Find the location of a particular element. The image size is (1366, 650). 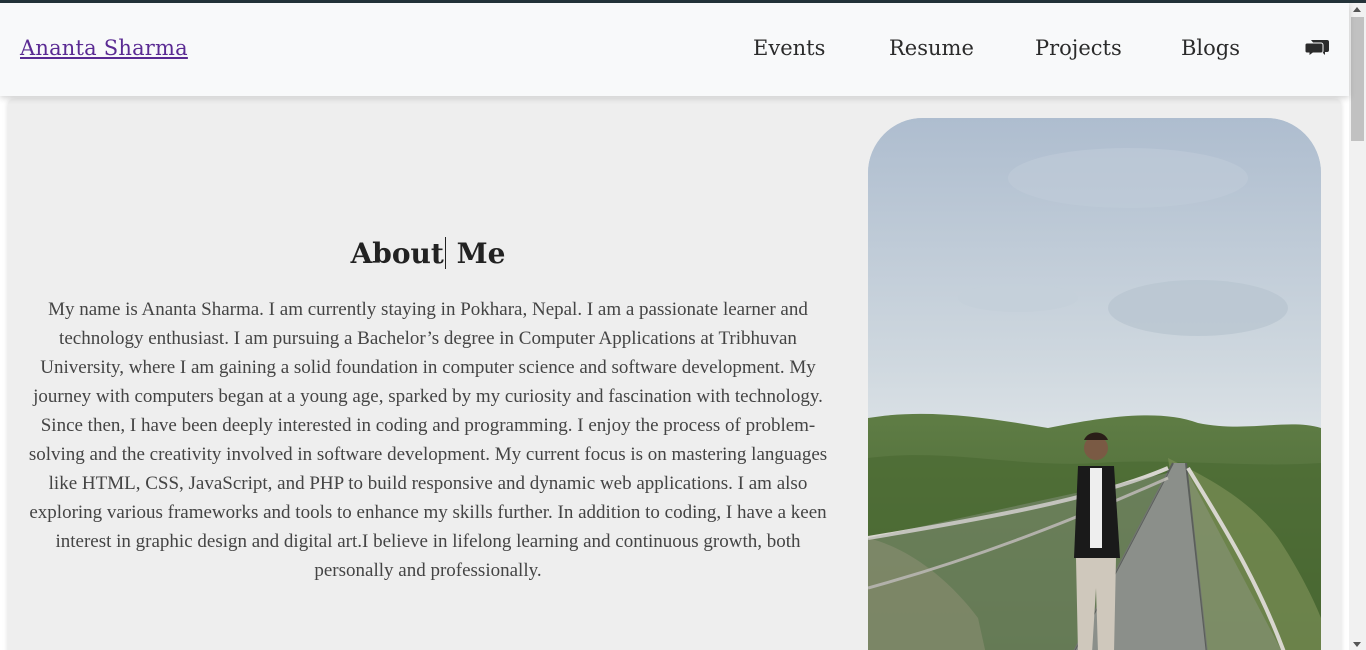

about-heading-word1: About is located at coordinates (397, 253).